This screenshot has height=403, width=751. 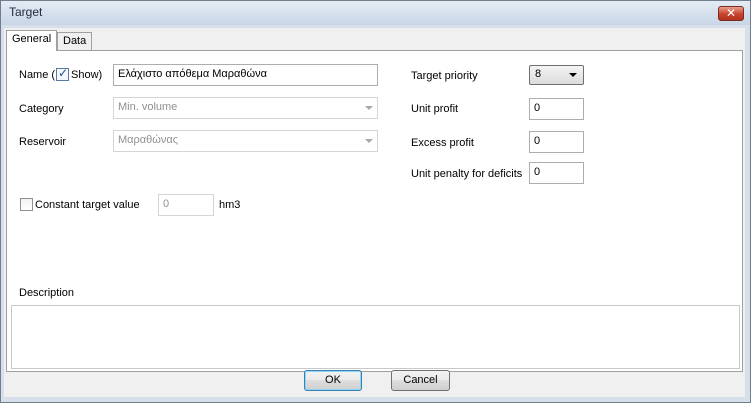 I want to click on description-label: Description, so click(x=47, y=293).